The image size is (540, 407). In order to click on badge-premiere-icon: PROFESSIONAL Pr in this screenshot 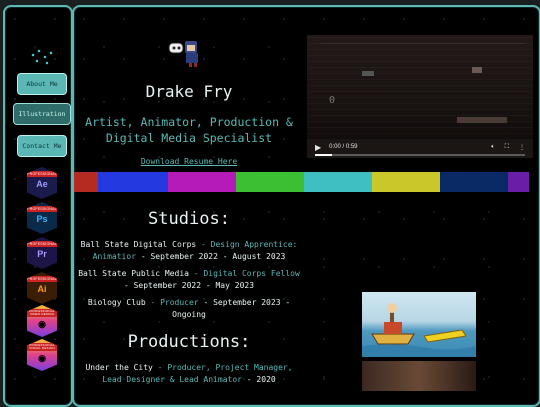, I will do `click(42, 253)`.